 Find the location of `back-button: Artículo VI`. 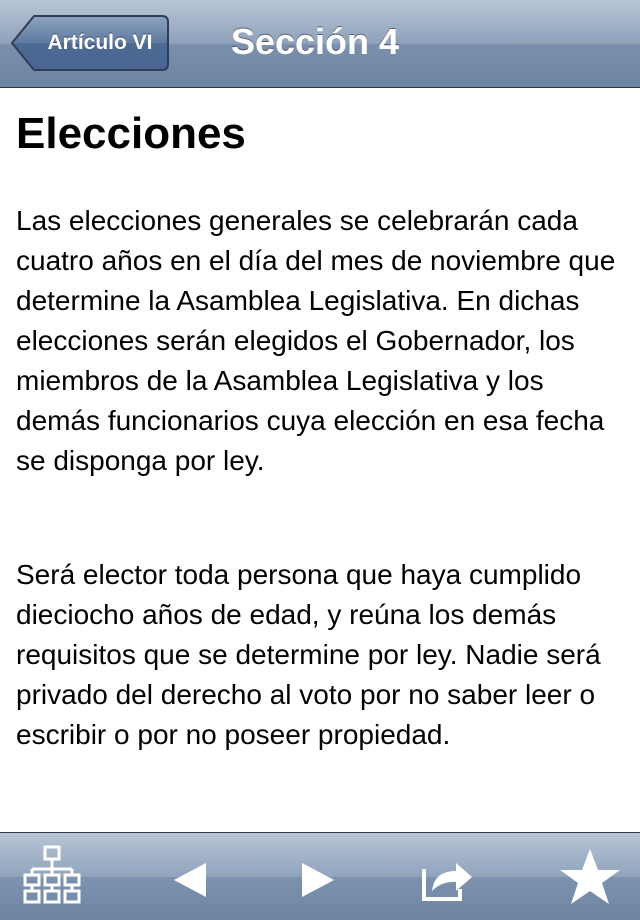

back-button: Artículo VI is located at coordinates (90, 43).